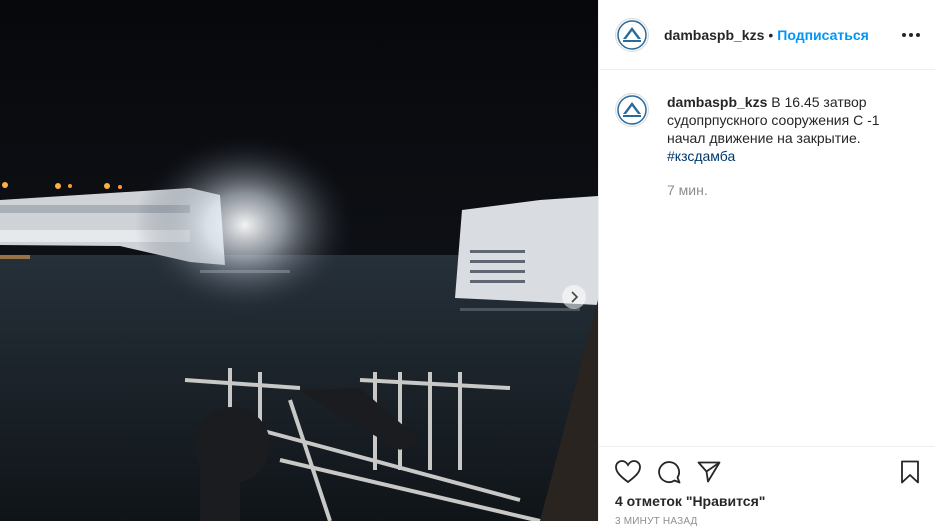 The width and height of the screenshot is (935, 527). What do you see at coordinates (717, 102) in the screenshot?
I see `caption-username: dambaspb_kzs` at bounding box center [717, 102].